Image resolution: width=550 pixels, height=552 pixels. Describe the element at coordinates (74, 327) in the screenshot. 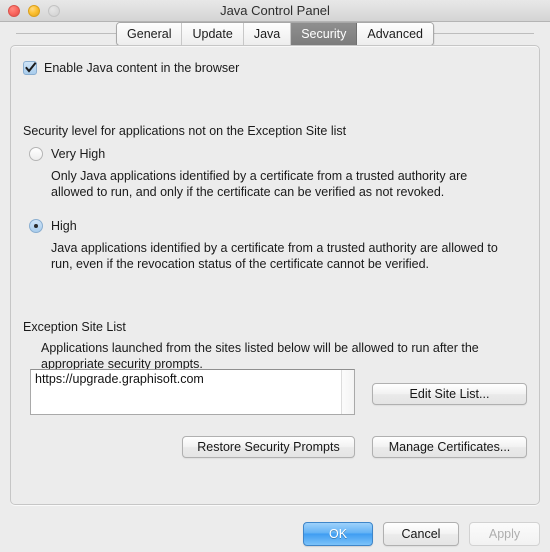

I see `exception-site-list-heading: Exception Site List` at that location.